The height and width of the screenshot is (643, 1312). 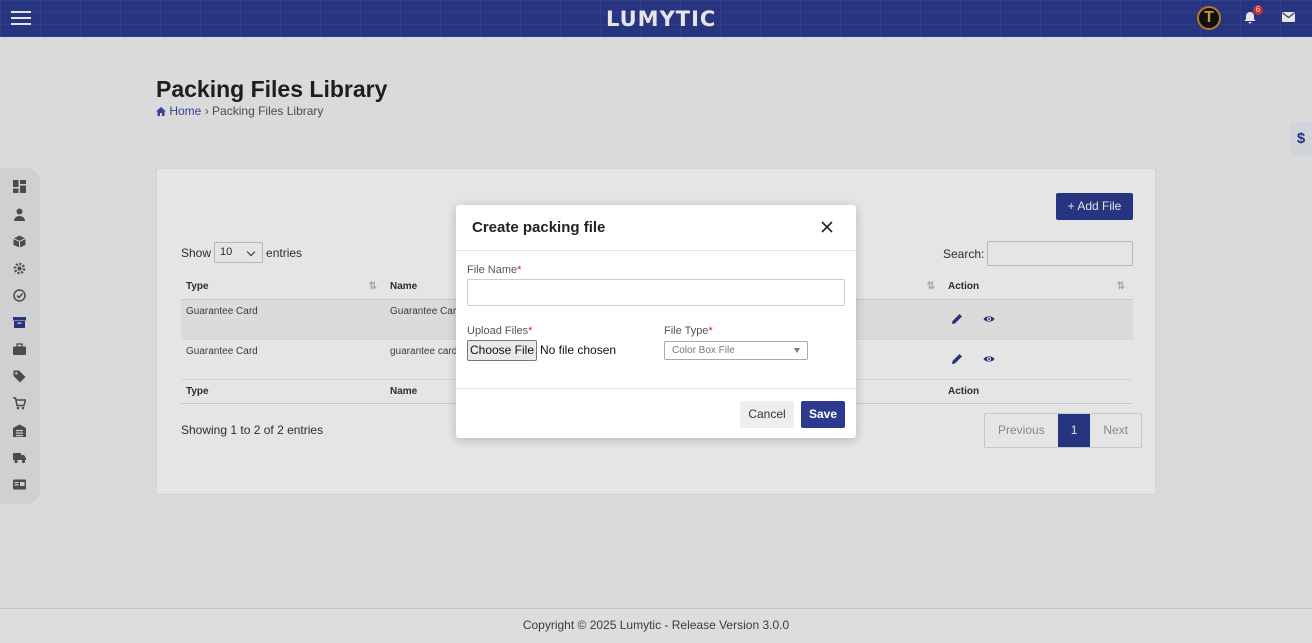 I want to click on choose-file-button: Choose File, so click(x=502, y=350).